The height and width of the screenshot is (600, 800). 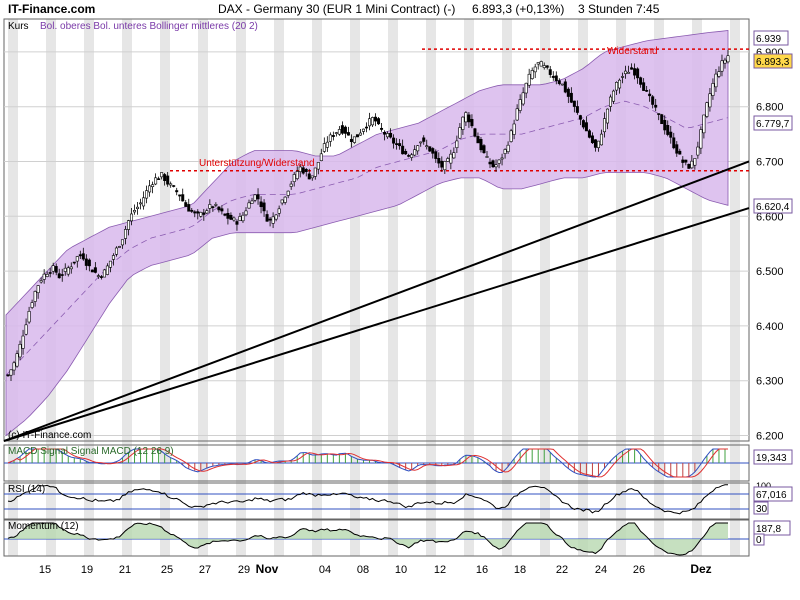 I want to click on x-tick-label: 12, so click(x=440, y=570).